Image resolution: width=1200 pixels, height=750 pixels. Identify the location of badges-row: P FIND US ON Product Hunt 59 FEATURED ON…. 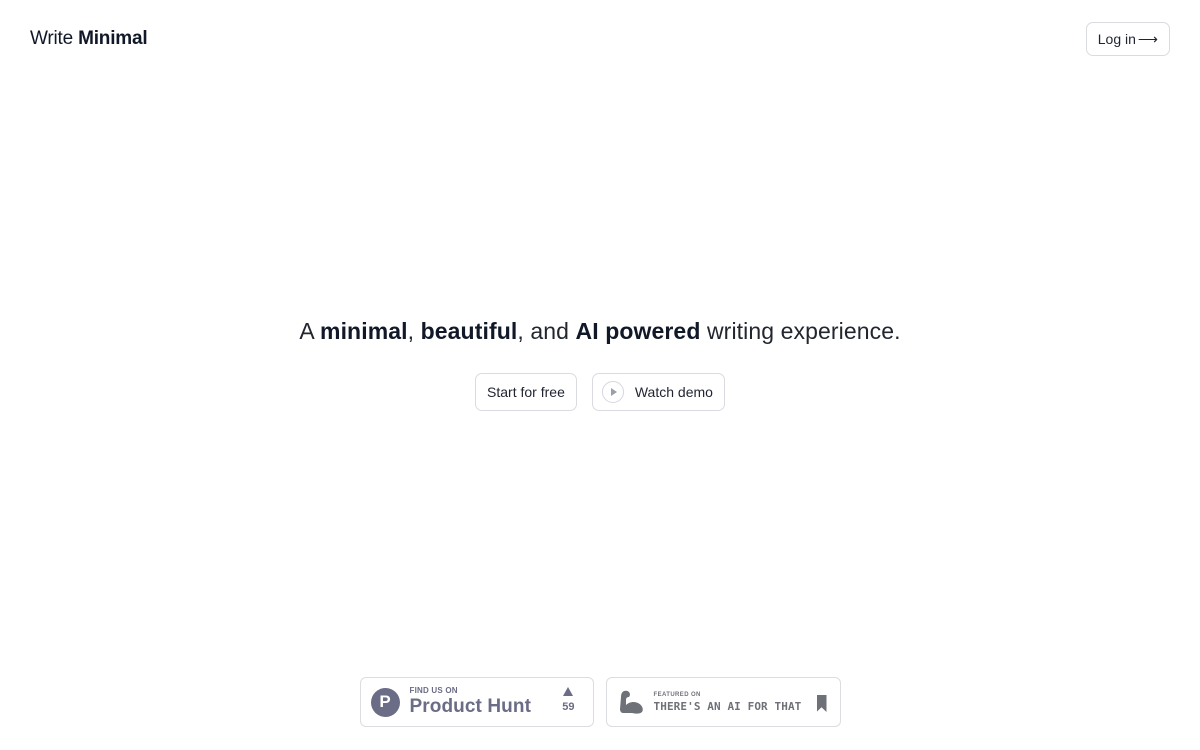
(600, 702).